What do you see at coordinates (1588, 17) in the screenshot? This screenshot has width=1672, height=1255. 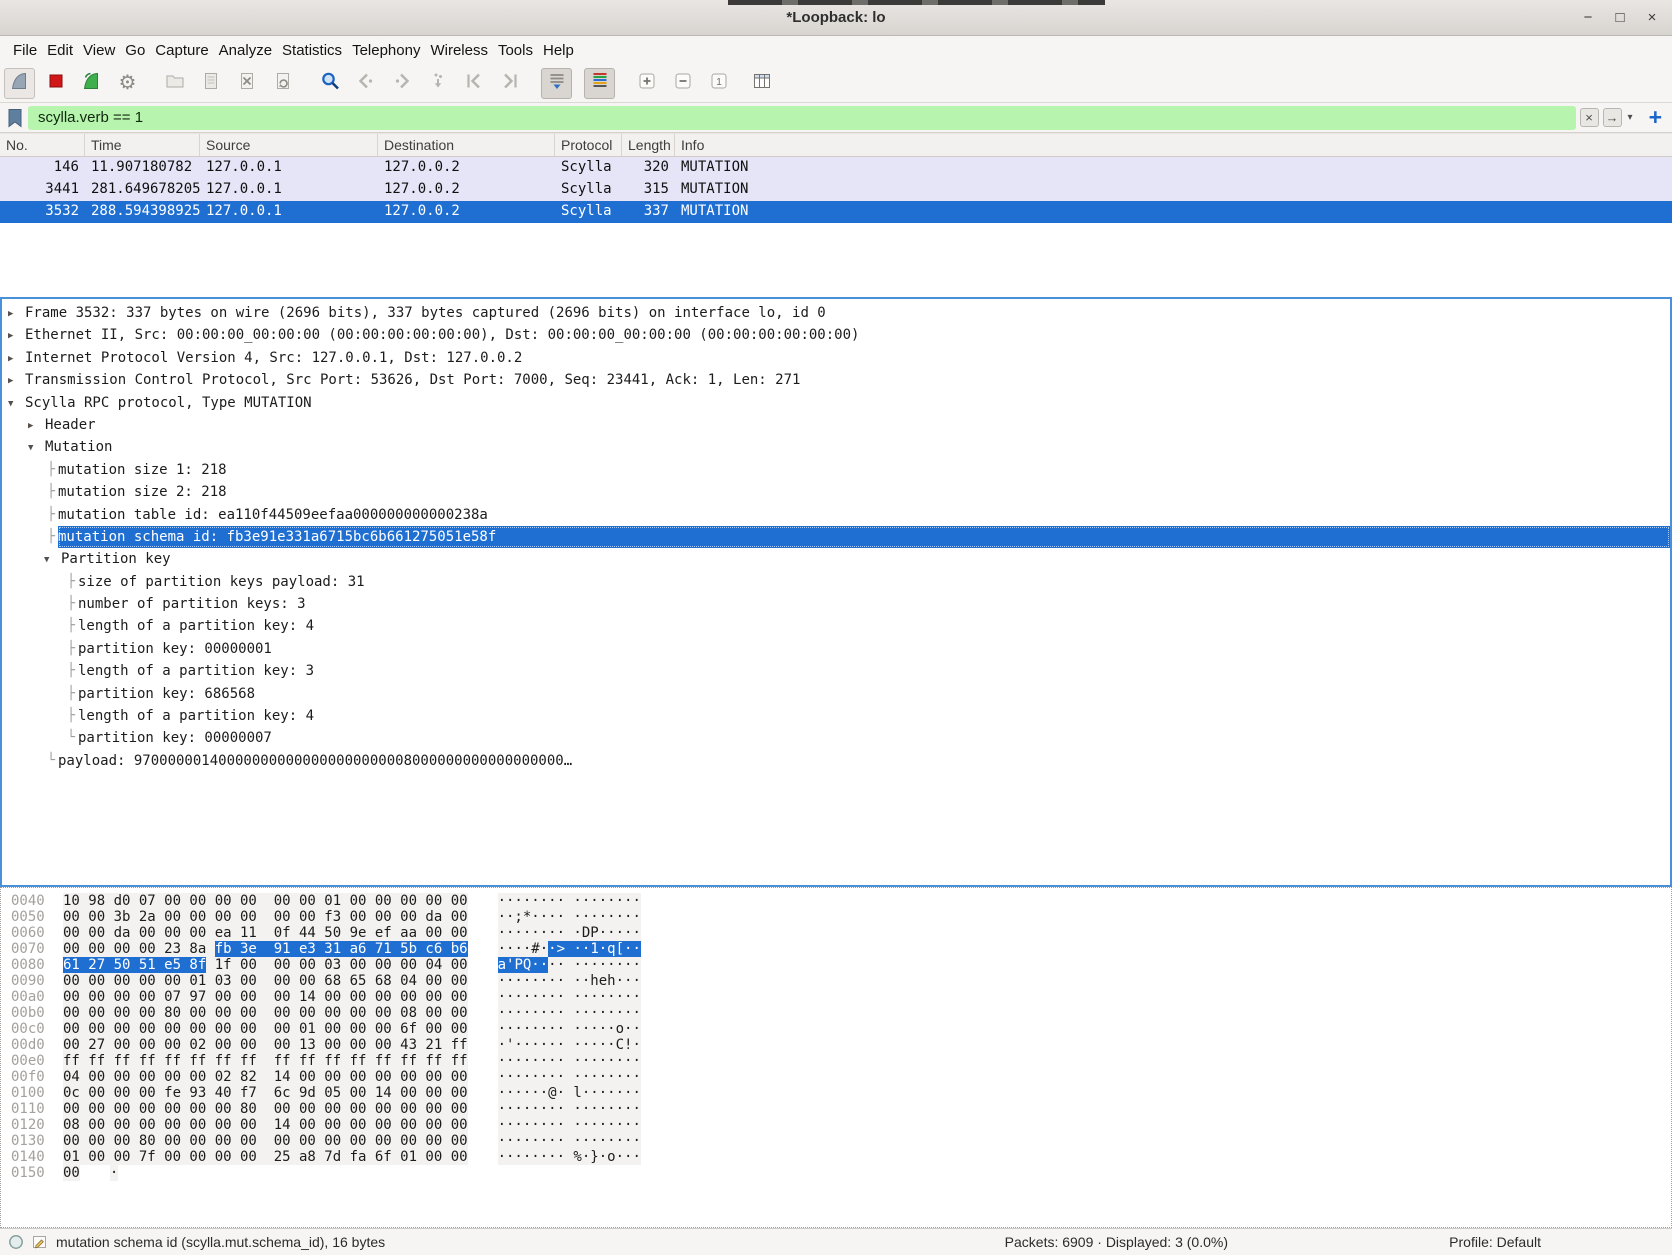 I see `minimize-button: −` at bounding box center [1588, 17].